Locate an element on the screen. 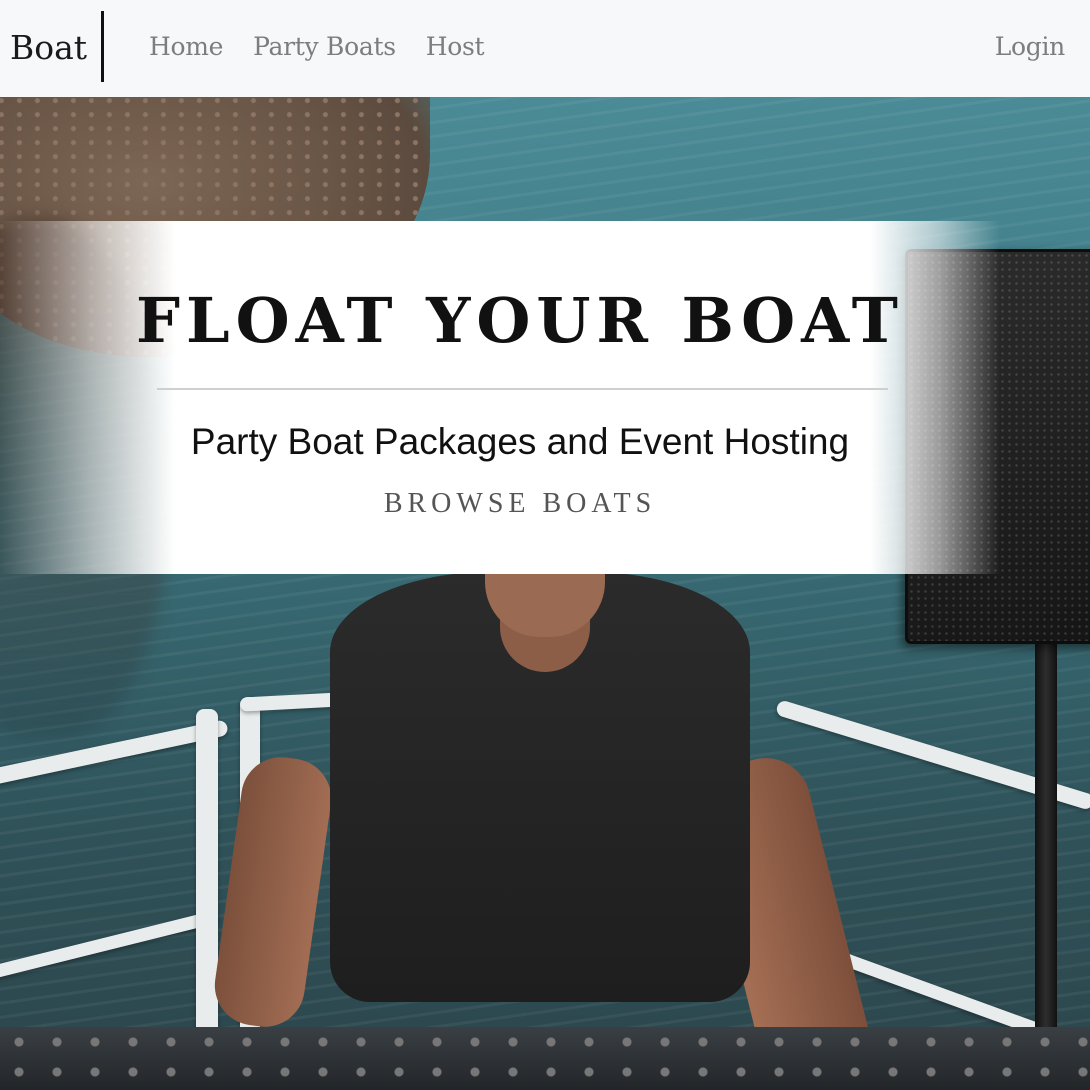  hero-title: FLOAT YOUR BOAT is located at coordinates (520, 320).